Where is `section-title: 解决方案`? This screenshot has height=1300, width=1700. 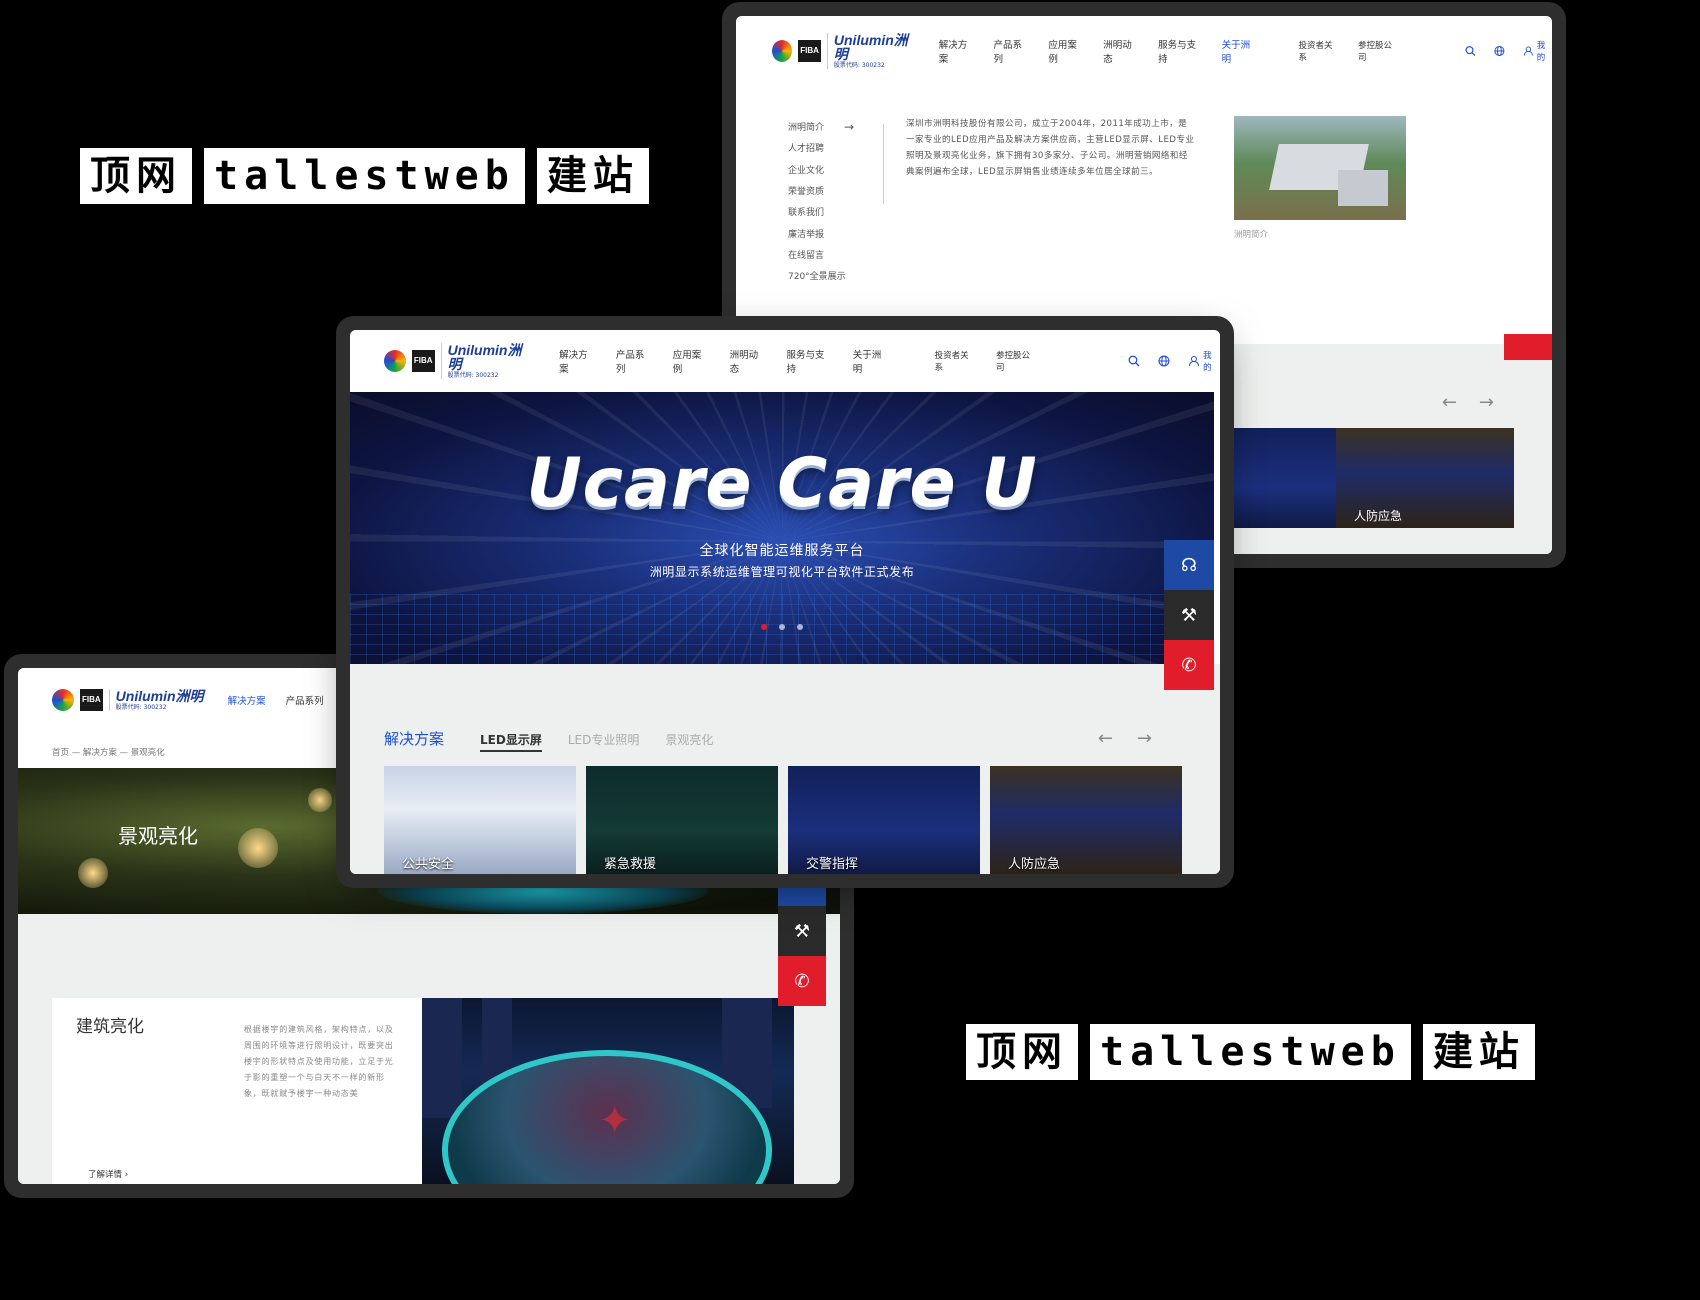 section-title: 解决方案 is located at coordinates (414, 739).